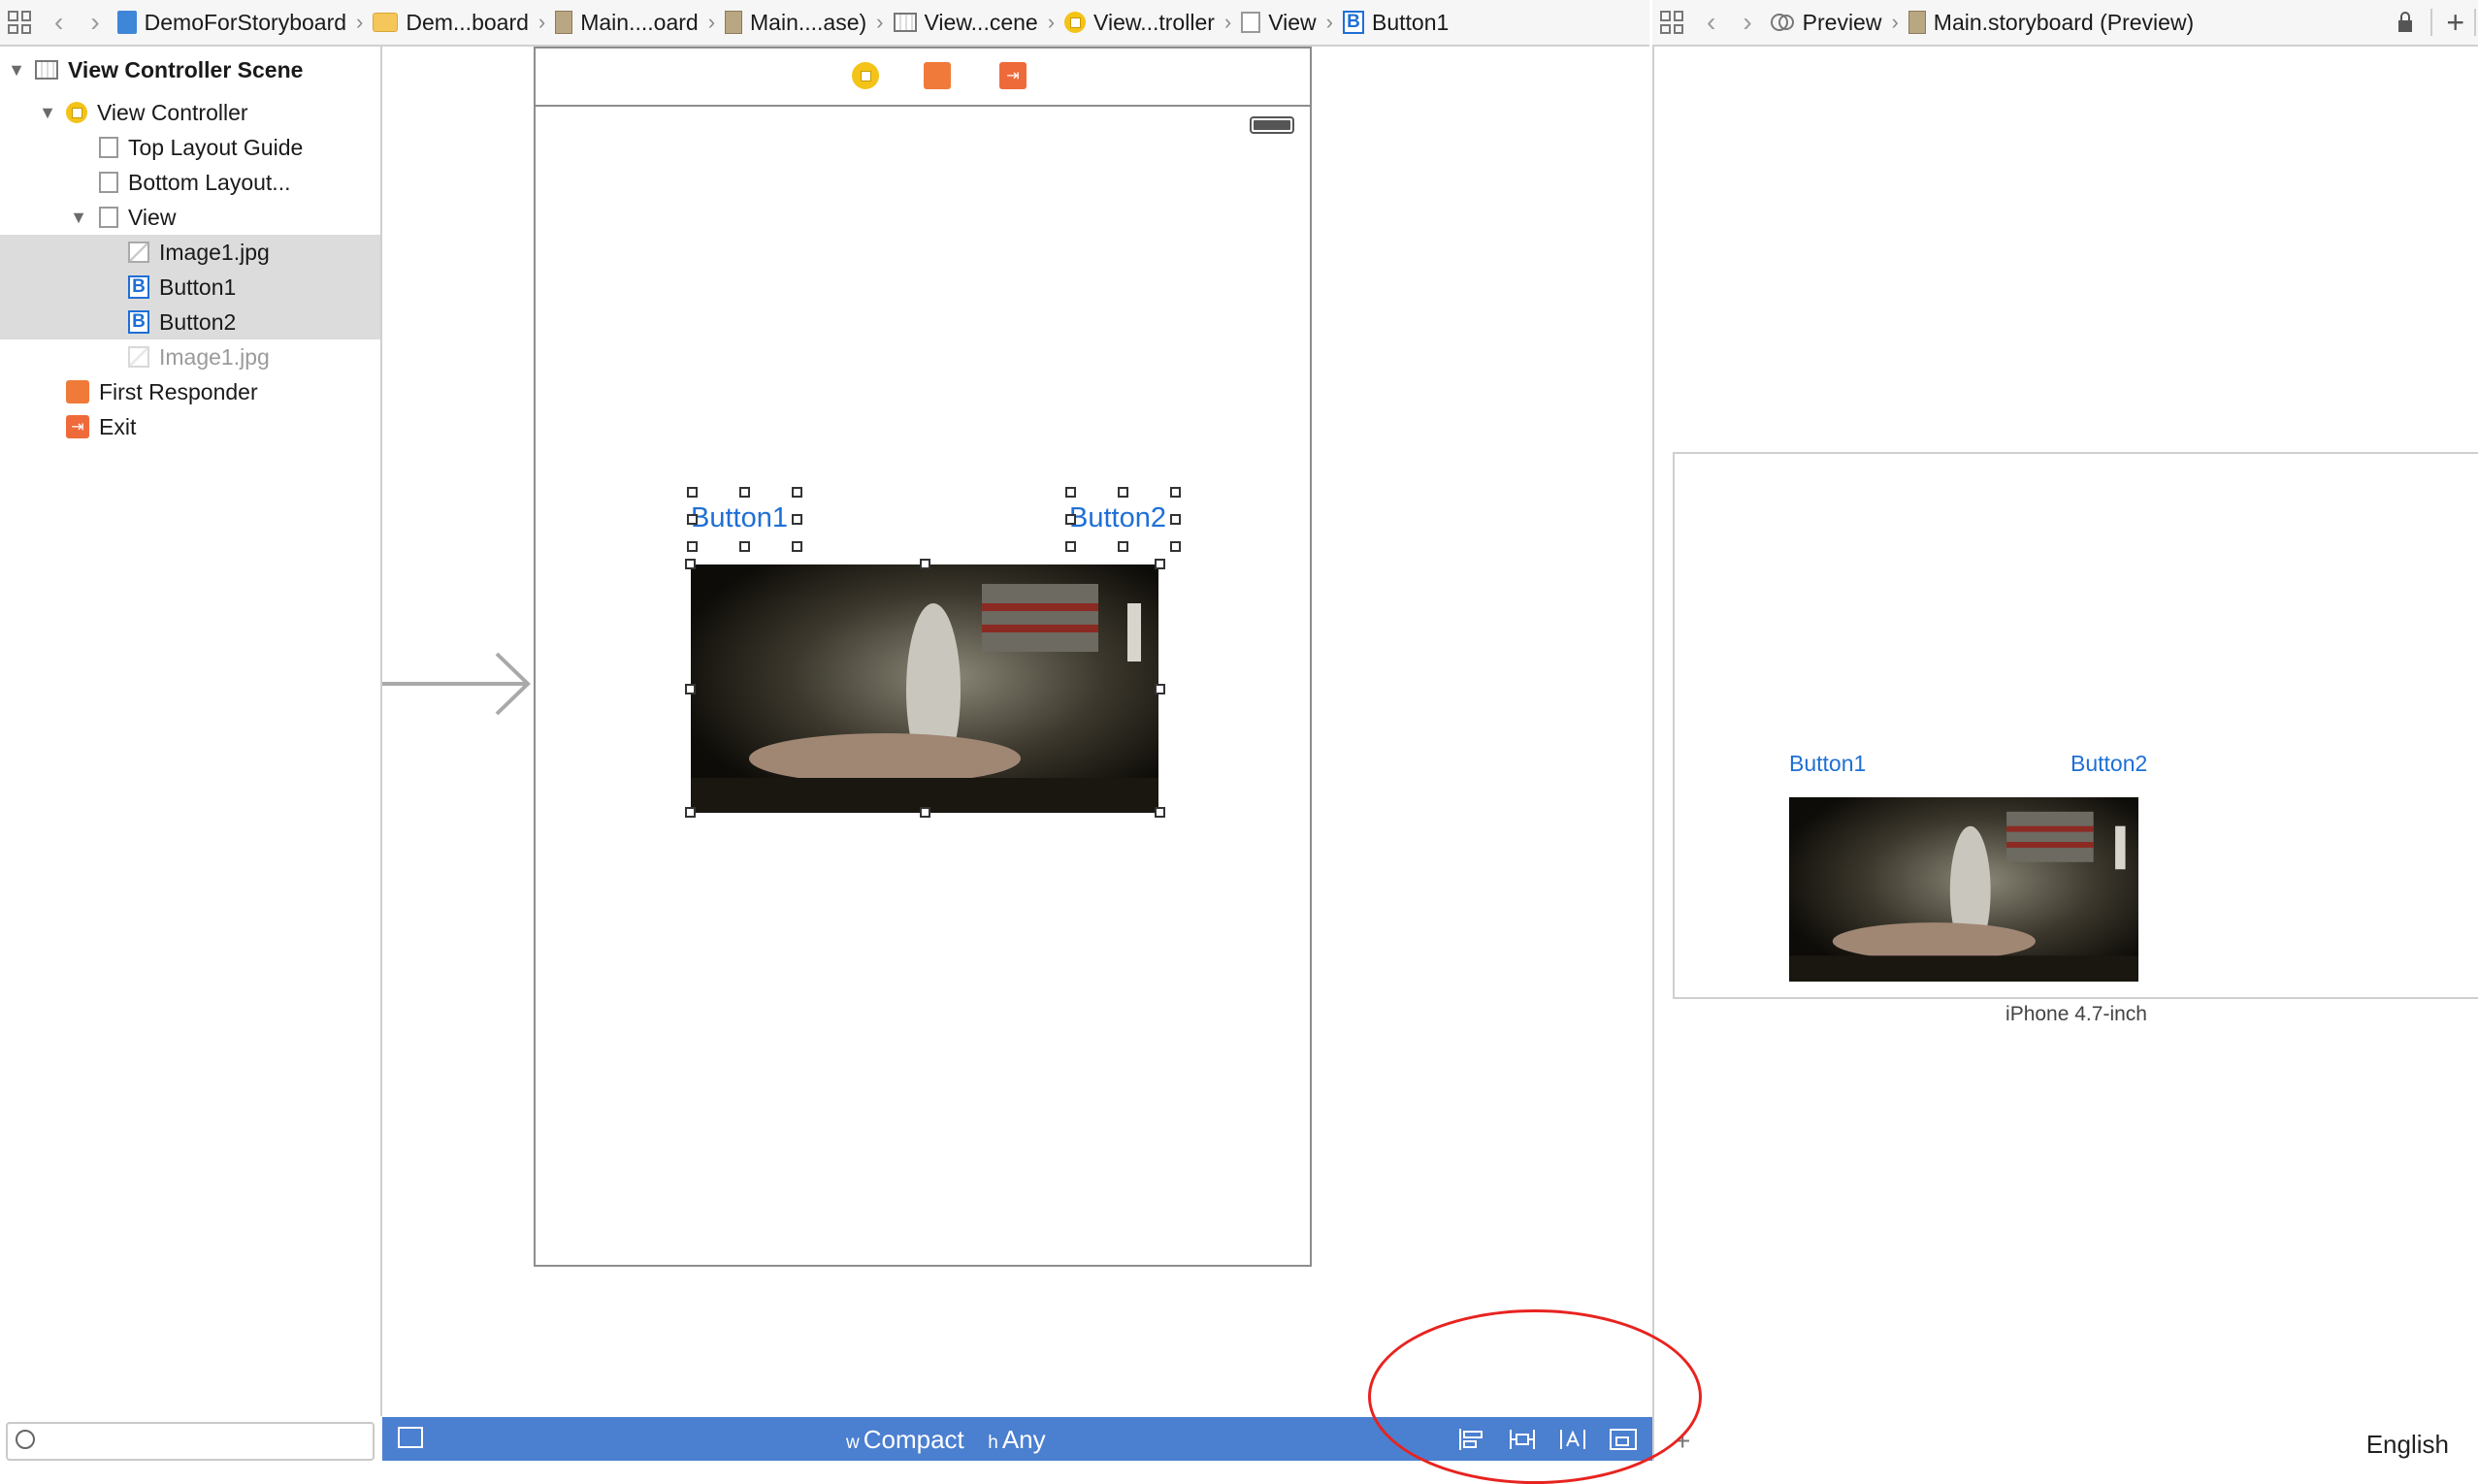 This screenshot has width=2478, height=1484. I want to click on outline-scene-row: ▼ View Controller Scene, so click(190, 69).